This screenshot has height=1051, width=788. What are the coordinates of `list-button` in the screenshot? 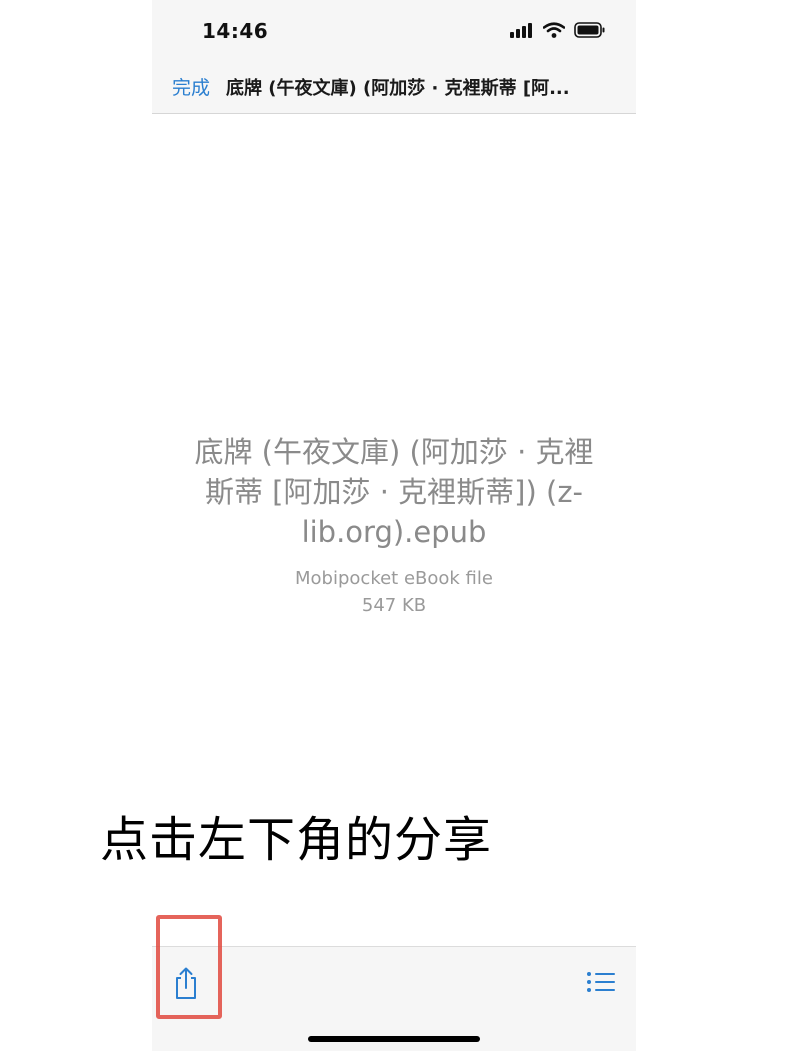 It's located at (601, 983).